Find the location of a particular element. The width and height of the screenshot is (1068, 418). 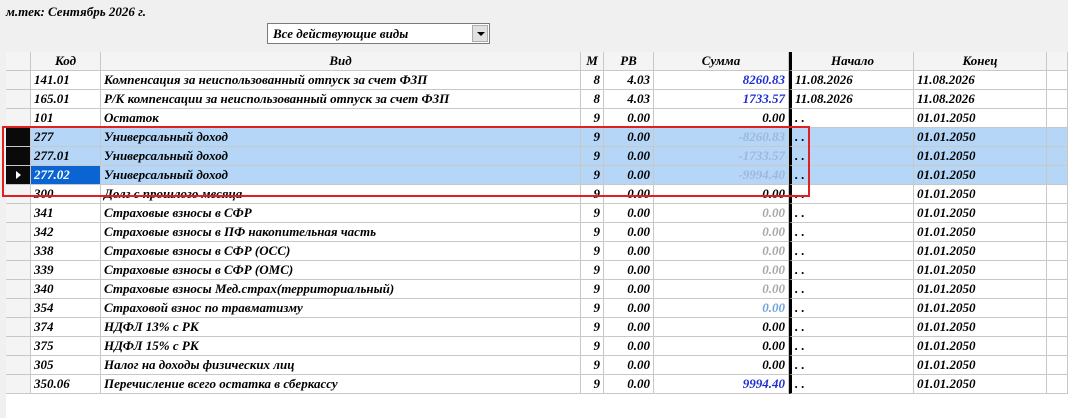

column-header-konec: Конец is located at coordinates (980, 61).